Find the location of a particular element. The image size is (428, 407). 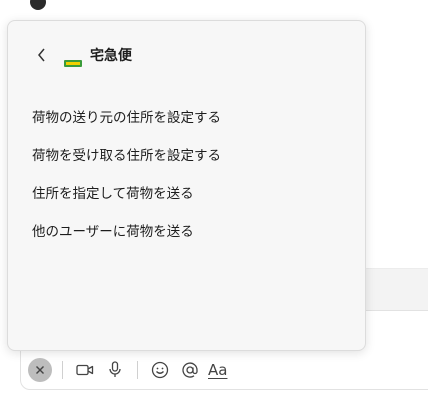

background-message-strip is located at coordinates (394, 290).